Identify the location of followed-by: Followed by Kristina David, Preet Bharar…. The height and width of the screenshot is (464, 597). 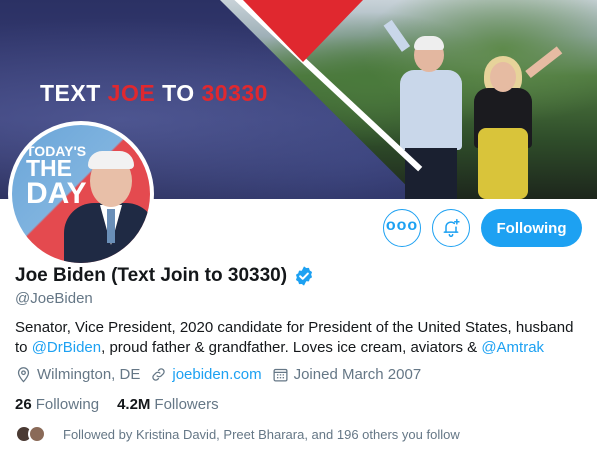
(237, 434).